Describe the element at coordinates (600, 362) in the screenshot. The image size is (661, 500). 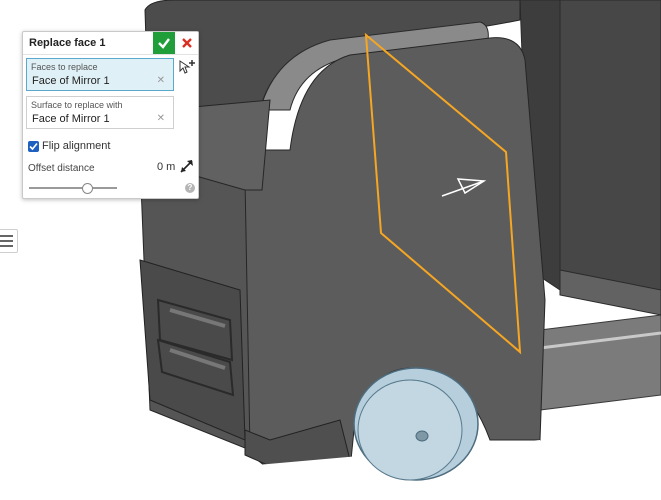
I see `chassis-rail` at that location.